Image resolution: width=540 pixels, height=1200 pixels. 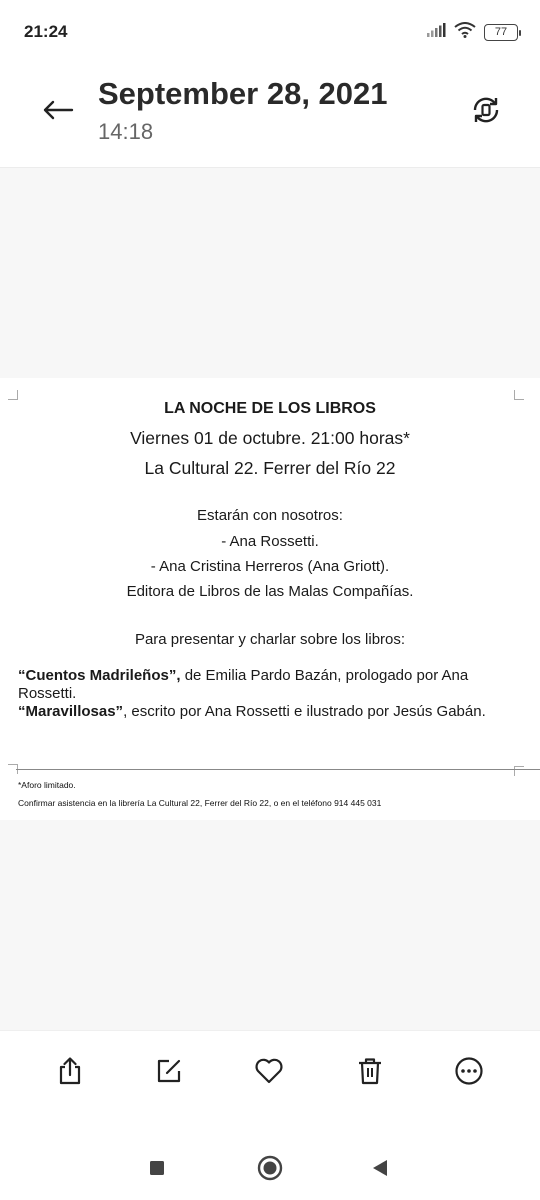 I want to click on flyer-title: LA NOCHE DE LOS LIBROS, so click(x=270, y=408).